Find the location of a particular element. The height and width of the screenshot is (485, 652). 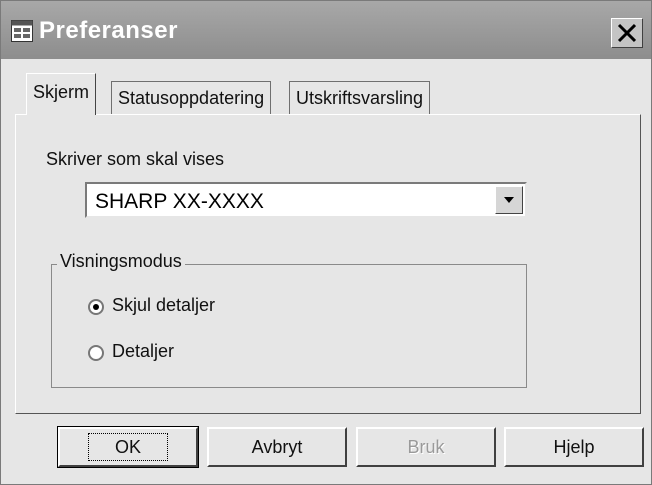

help-button: Hjelp is located at coordinates (574, 447).